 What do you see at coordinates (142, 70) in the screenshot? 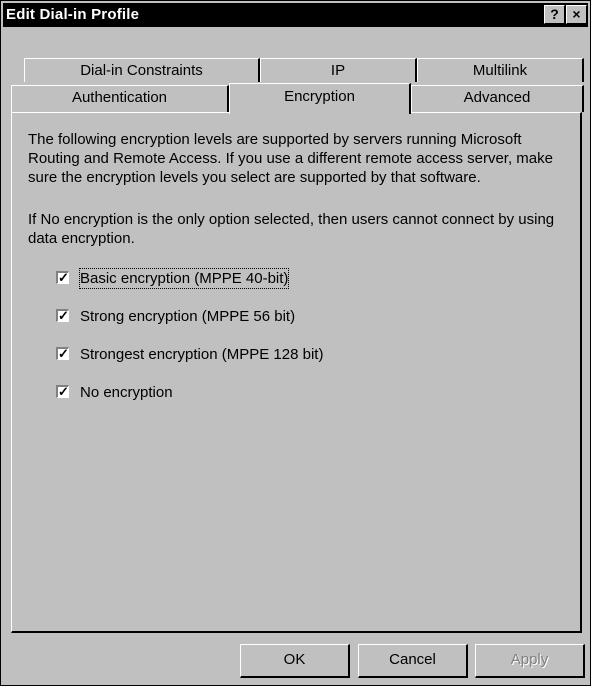
I see `tab-dial-in-constraints: Dial-in Constraints` at bounding box center [142, 70].